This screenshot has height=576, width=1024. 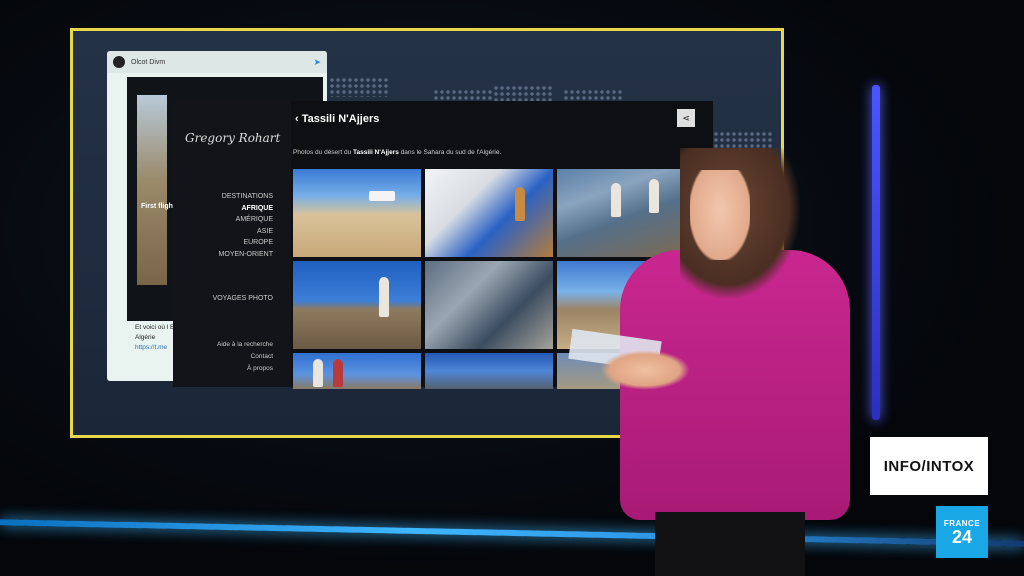 I want to click on tweet-header: Olcot Divm ➤, so click(x=217, y=62).